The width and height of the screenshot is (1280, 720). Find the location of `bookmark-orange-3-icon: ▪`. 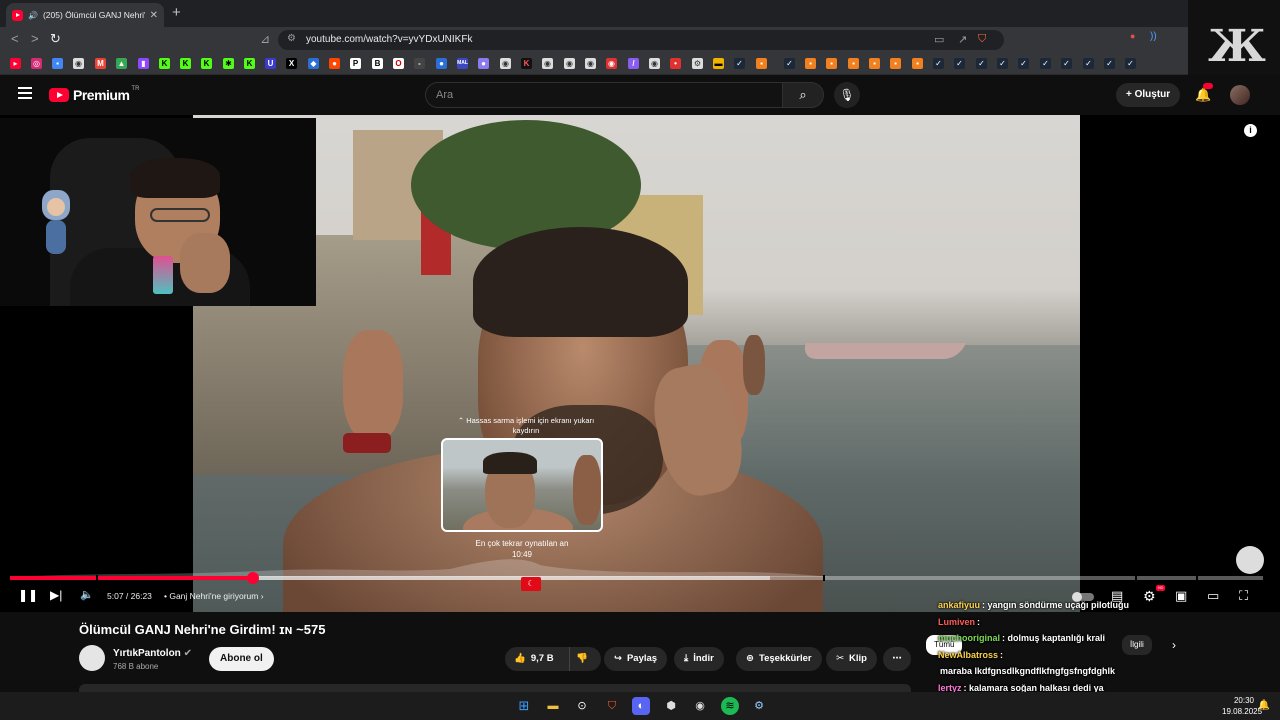

bookmark-orange-3-icon: ▪ is located at coordinates (831, 63).